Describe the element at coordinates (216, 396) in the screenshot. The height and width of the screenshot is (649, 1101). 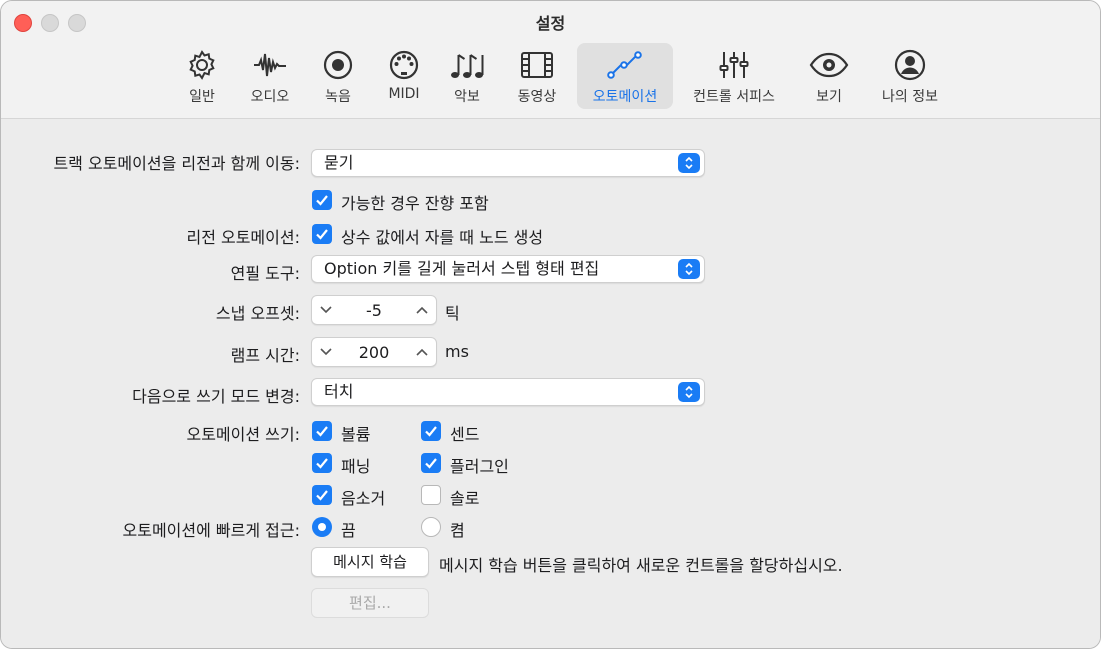
I see `write-mode-change-label: 다음으로 쓰기 모드 변경:` at that location.